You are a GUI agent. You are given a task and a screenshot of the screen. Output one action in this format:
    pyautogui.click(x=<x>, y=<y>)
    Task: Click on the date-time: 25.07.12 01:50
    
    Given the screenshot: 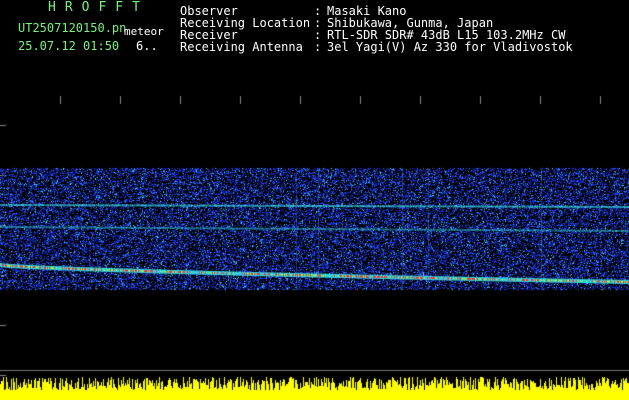 What is the action you would take?
    pyautogui.click(x=69, y=46)
    